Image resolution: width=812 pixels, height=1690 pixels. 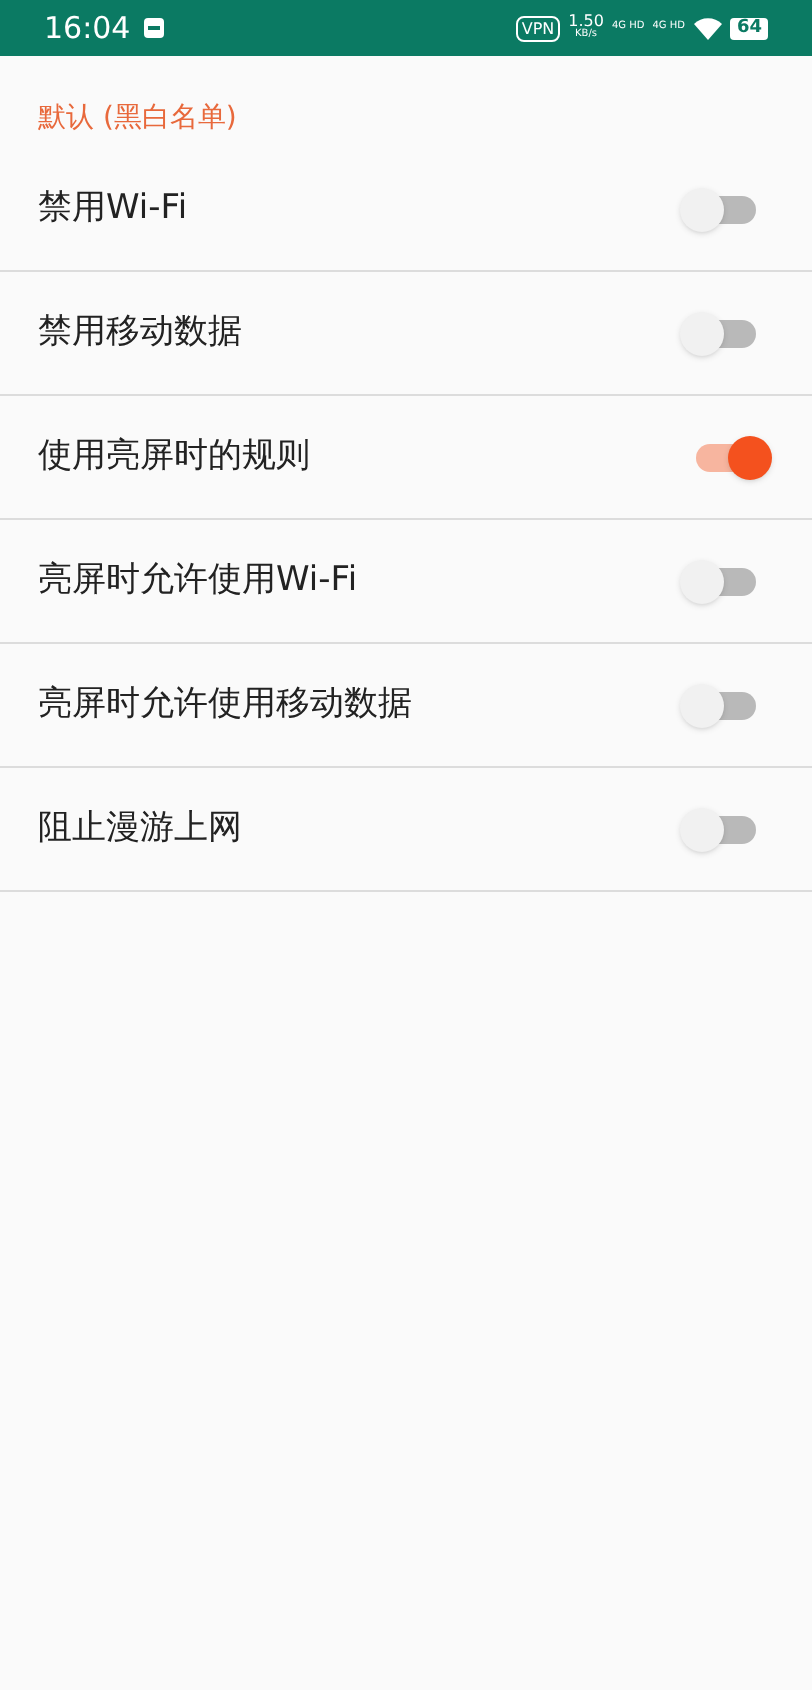 I want to click on wifi-icon, so click(x=708, y=28).